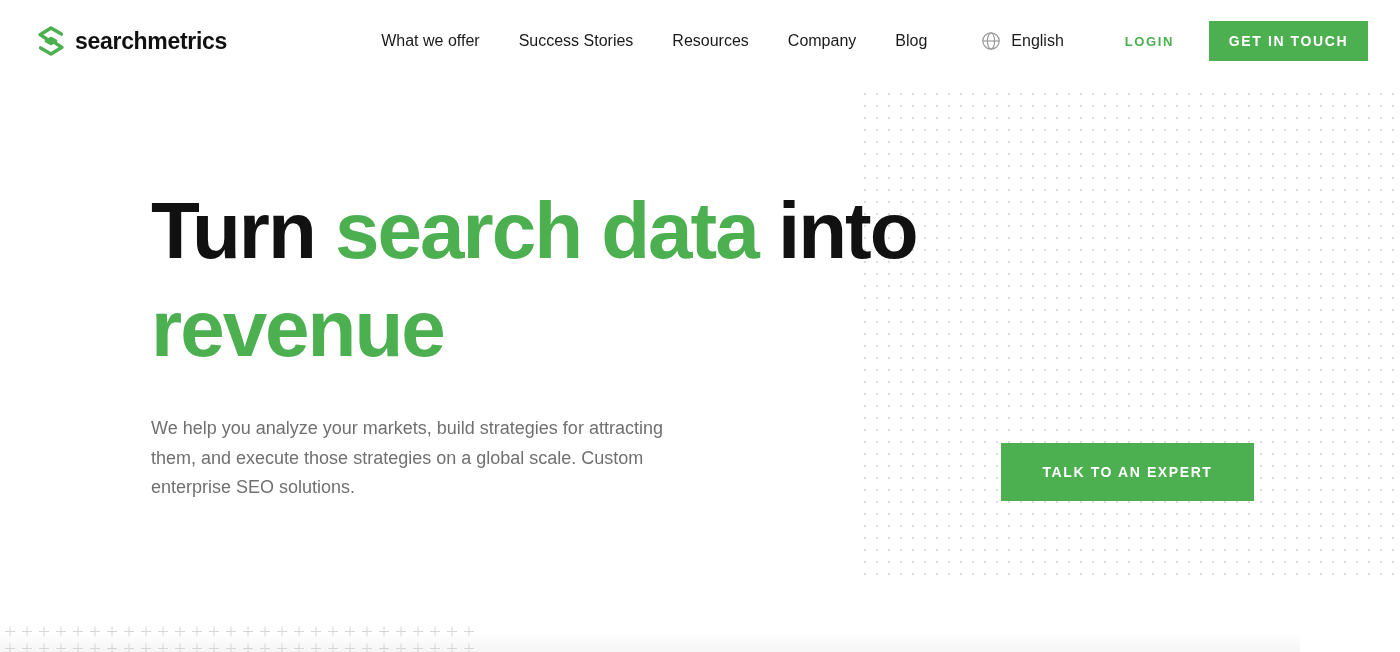  I want to click on nav-link: Blog, so click(911, 41).